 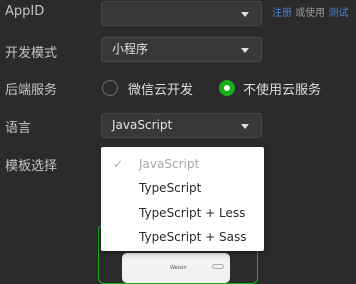 I want to click on radio-wechat-cloud, so click(x=110, y=88).